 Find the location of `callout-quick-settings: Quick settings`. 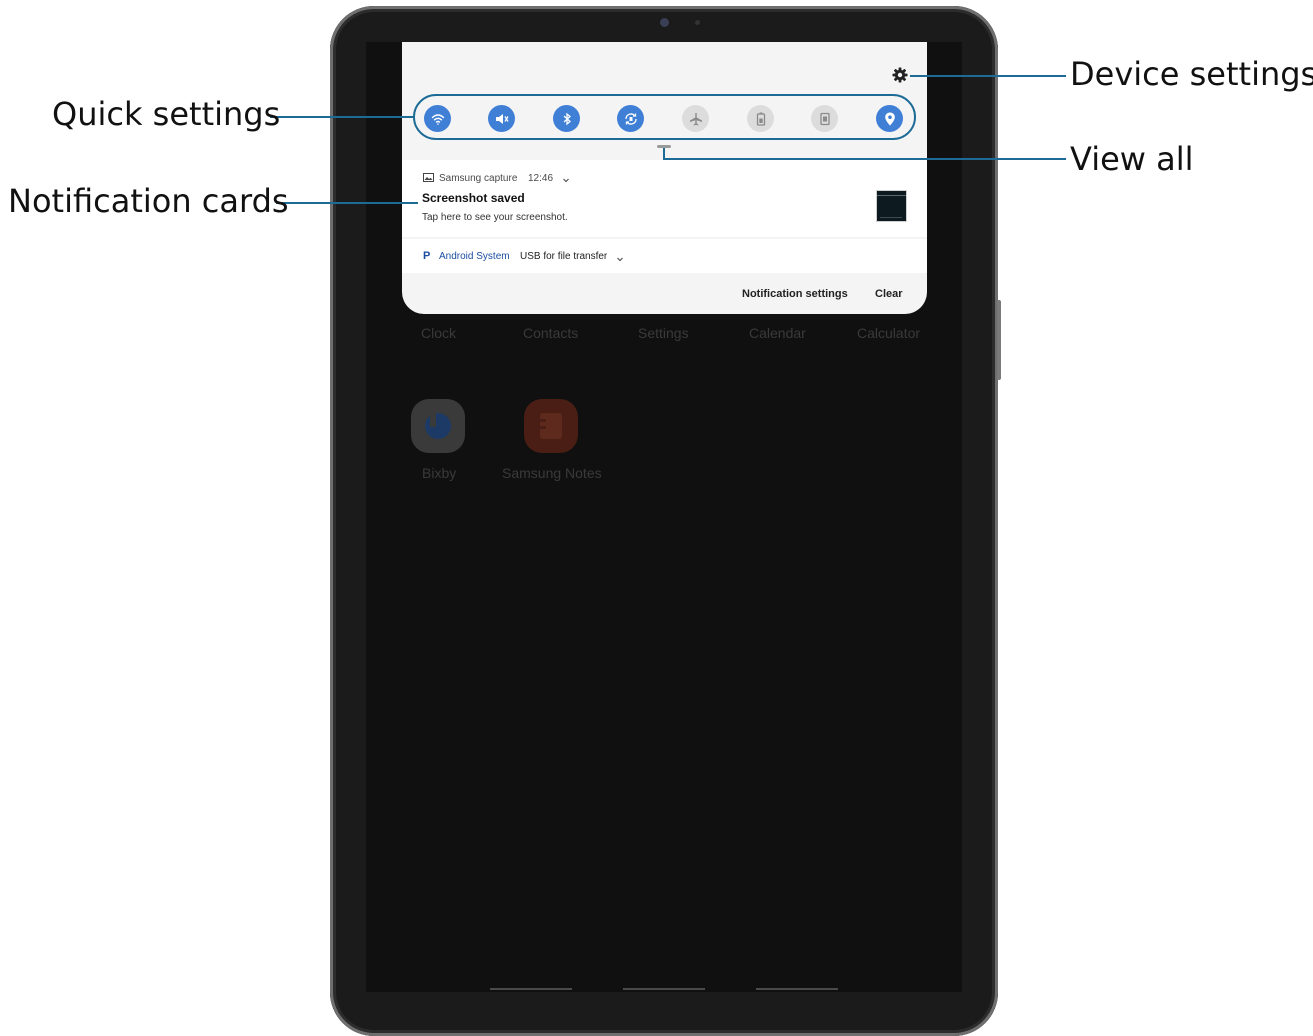

callout-quick-settings: Quick settings is located at coordinates (166, 114).